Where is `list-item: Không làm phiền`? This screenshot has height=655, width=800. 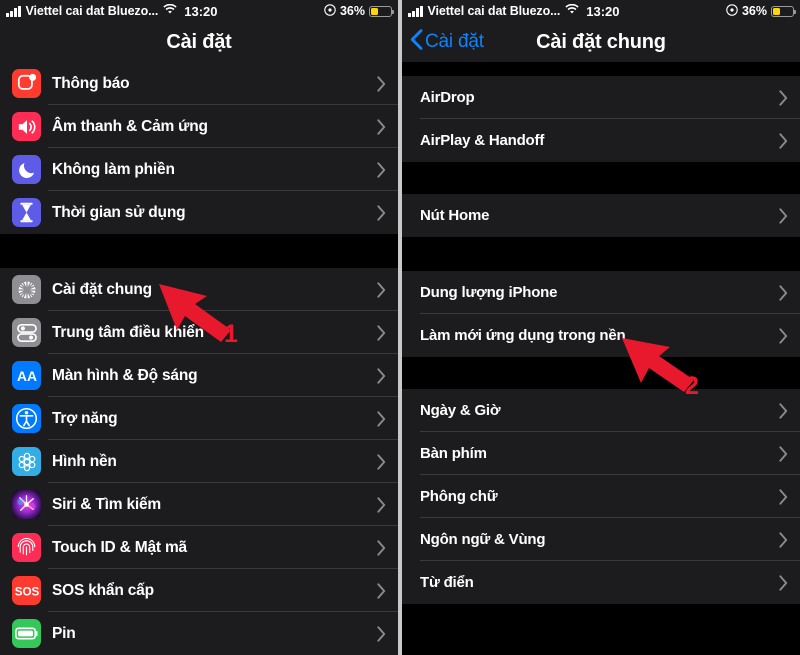
list-item: Không làm phiền is located at coordinates (199, 169).